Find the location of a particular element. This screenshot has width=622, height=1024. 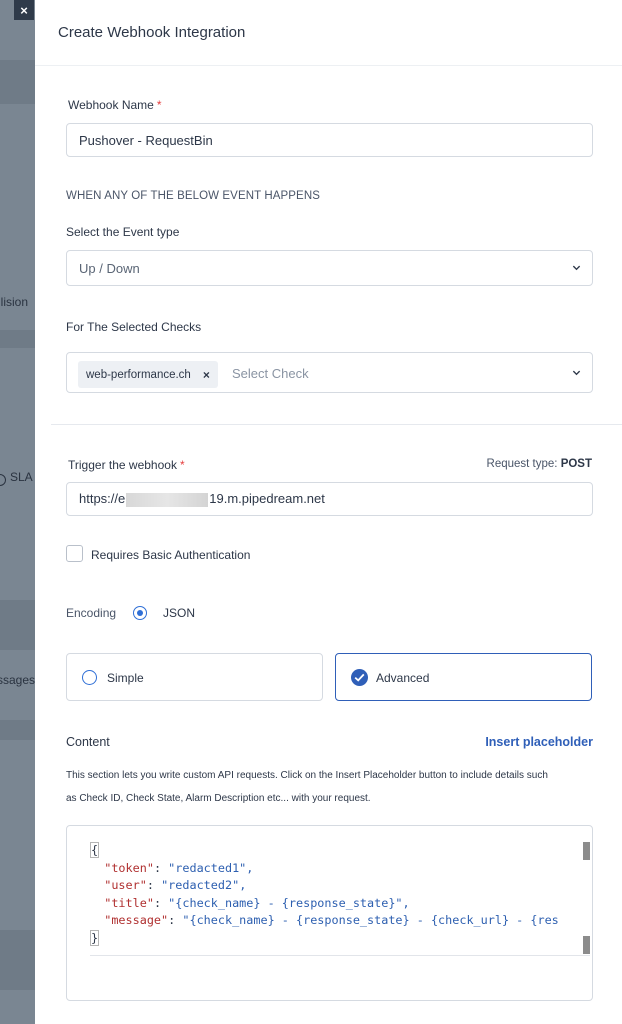

advanced-option: Advanced is located at coordinates (463, 677).